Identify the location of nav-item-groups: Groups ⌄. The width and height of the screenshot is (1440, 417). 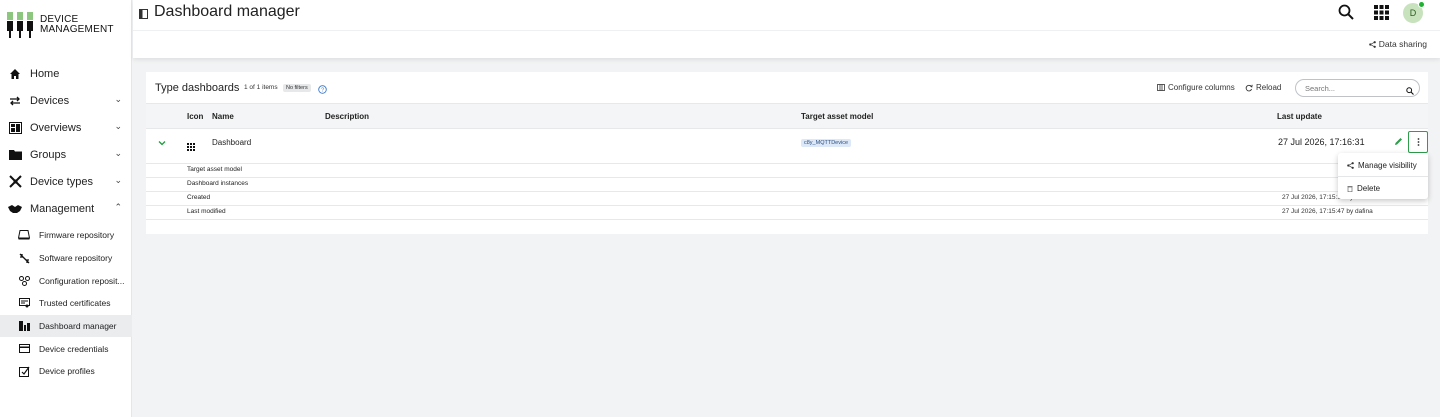
(66, 154).